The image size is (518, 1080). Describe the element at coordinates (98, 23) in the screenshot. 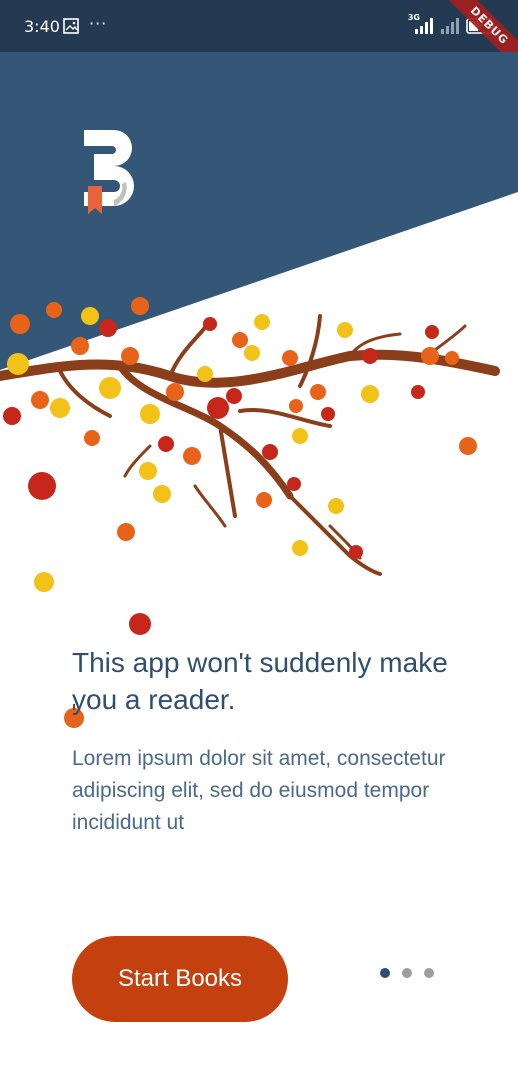

I see `more-notifications-icon: ···` at that location.